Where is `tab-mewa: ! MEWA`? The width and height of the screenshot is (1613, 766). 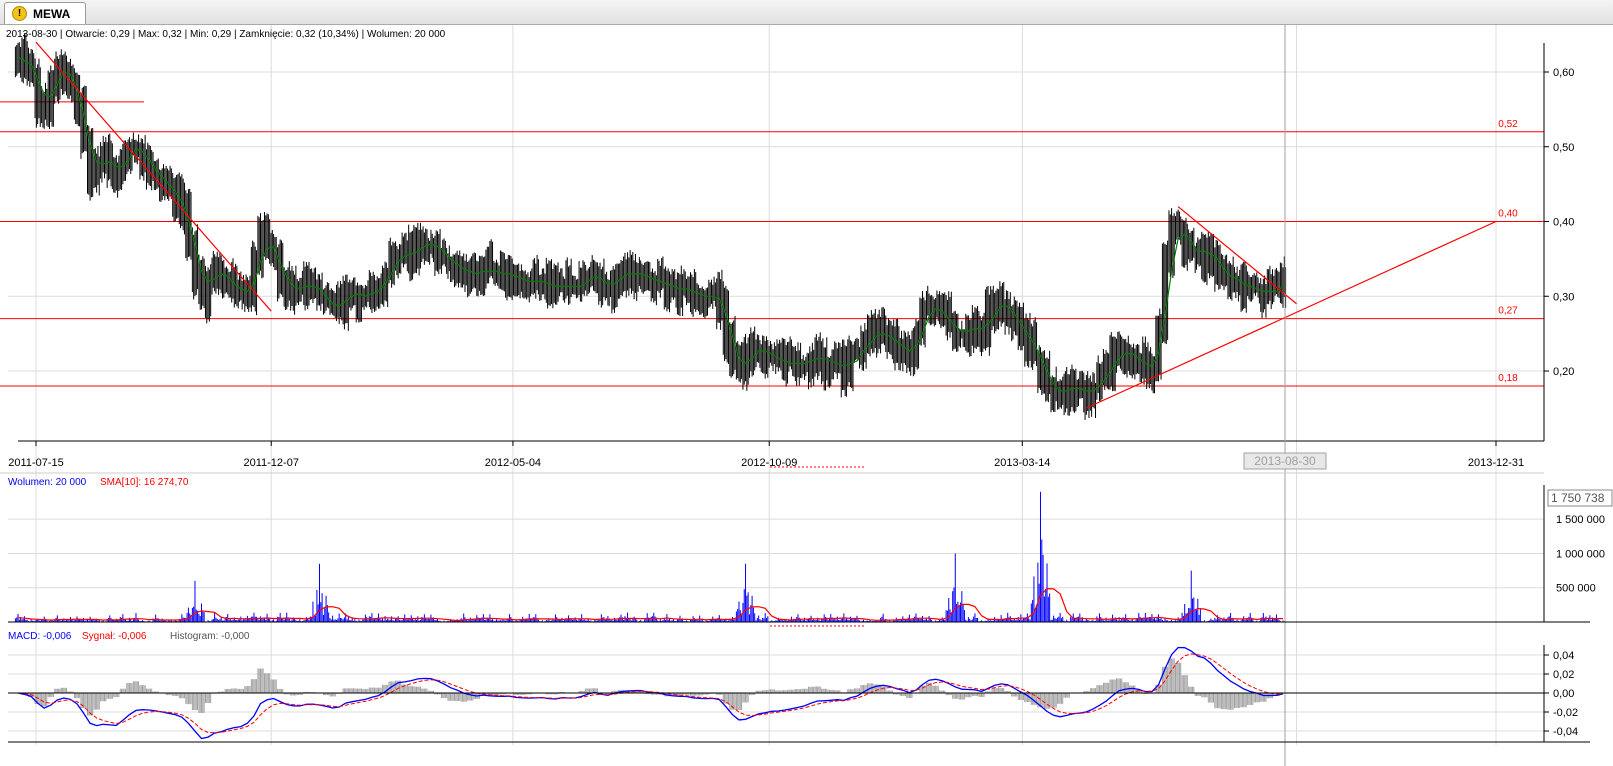 tab-mewa: ! MEWA is located at coordinates (45, 13).